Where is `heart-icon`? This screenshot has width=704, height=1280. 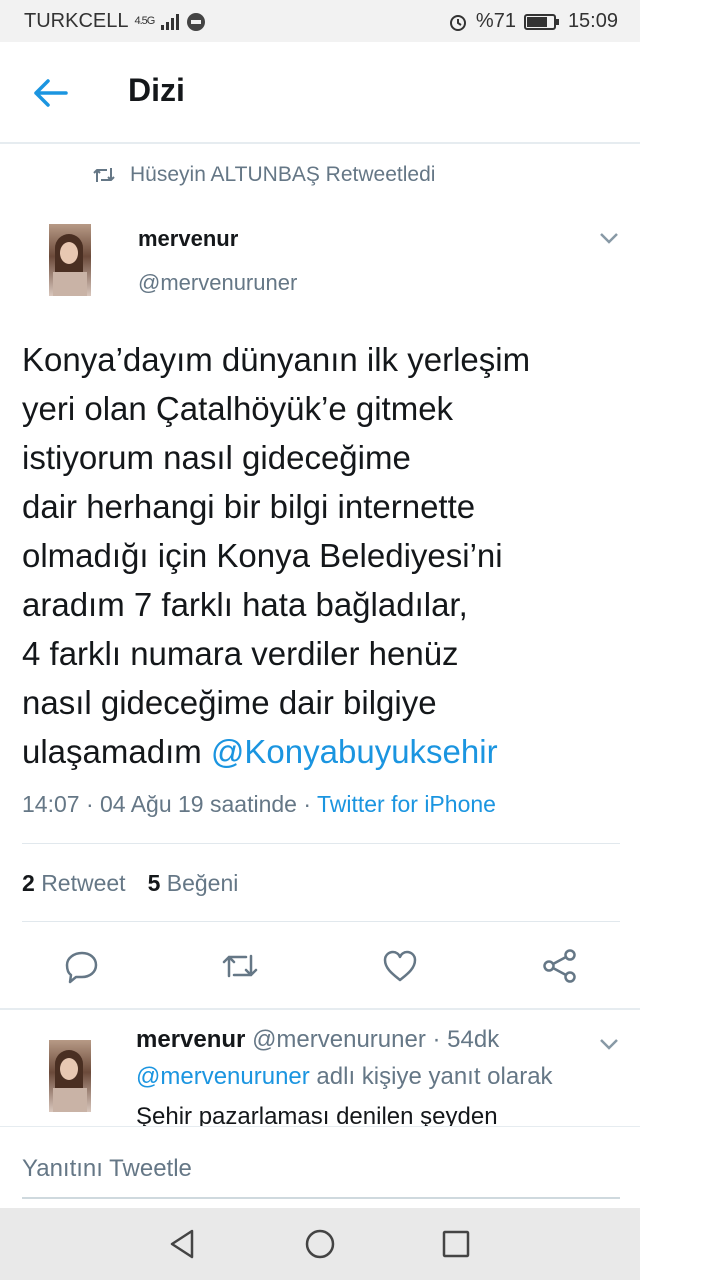 heart-icon is located at coordinates (400, 966).